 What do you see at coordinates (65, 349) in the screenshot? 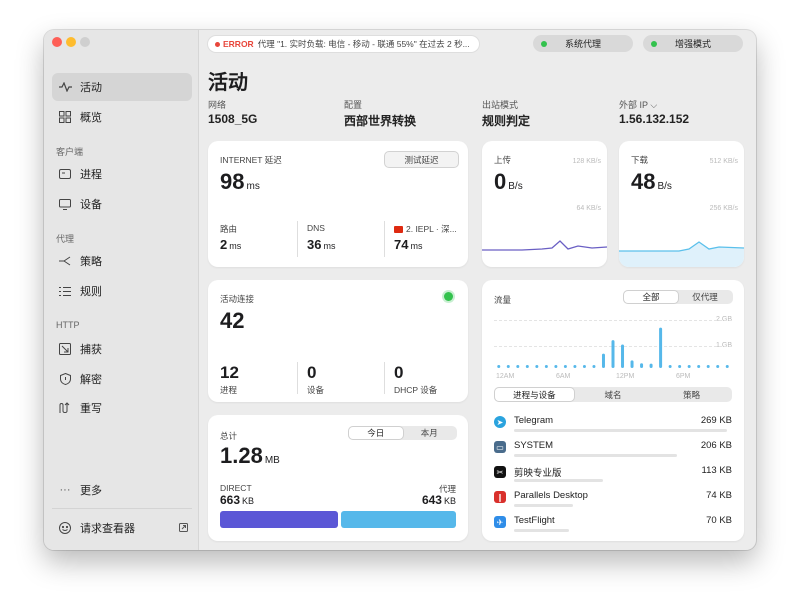
I see `capture-icon` at bounding box center [65, 349].